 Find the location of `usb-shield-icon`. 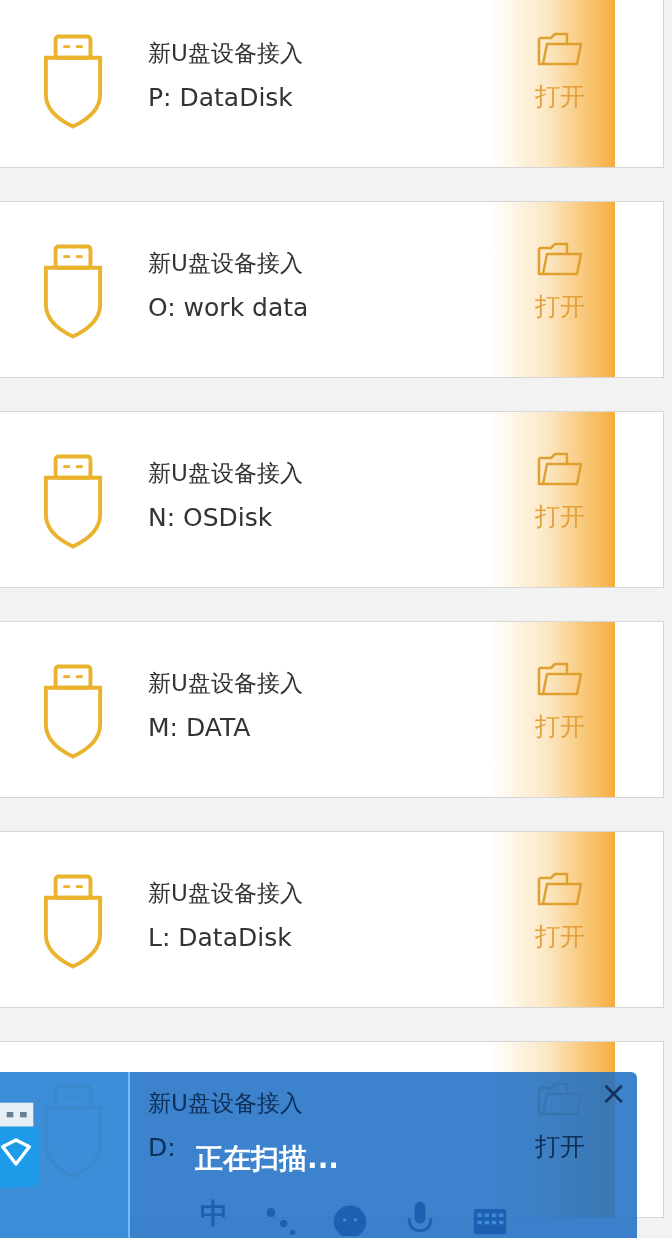

usb-shield-icon is located at coordinates (20, 1146).